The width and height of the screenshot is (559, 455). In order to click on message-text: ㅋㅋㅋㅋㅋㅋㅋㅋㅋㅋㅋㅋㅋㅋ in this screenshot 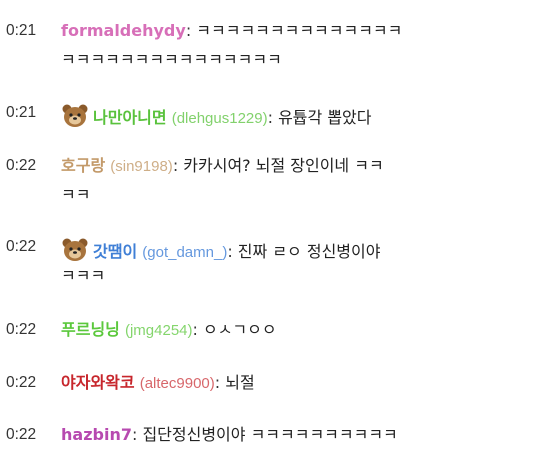, I will do `click(297, 30)`.